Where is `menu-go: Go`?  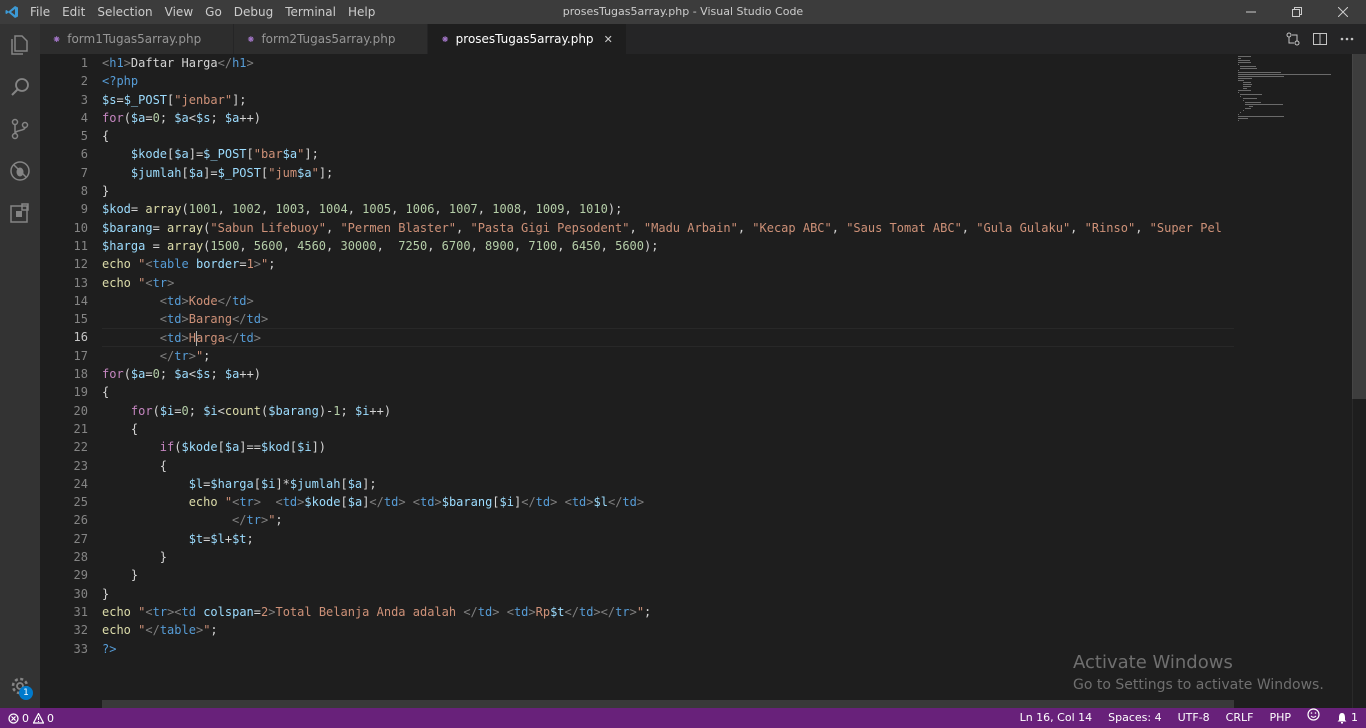
menu-go: Go is located at coordinates (213, 12).